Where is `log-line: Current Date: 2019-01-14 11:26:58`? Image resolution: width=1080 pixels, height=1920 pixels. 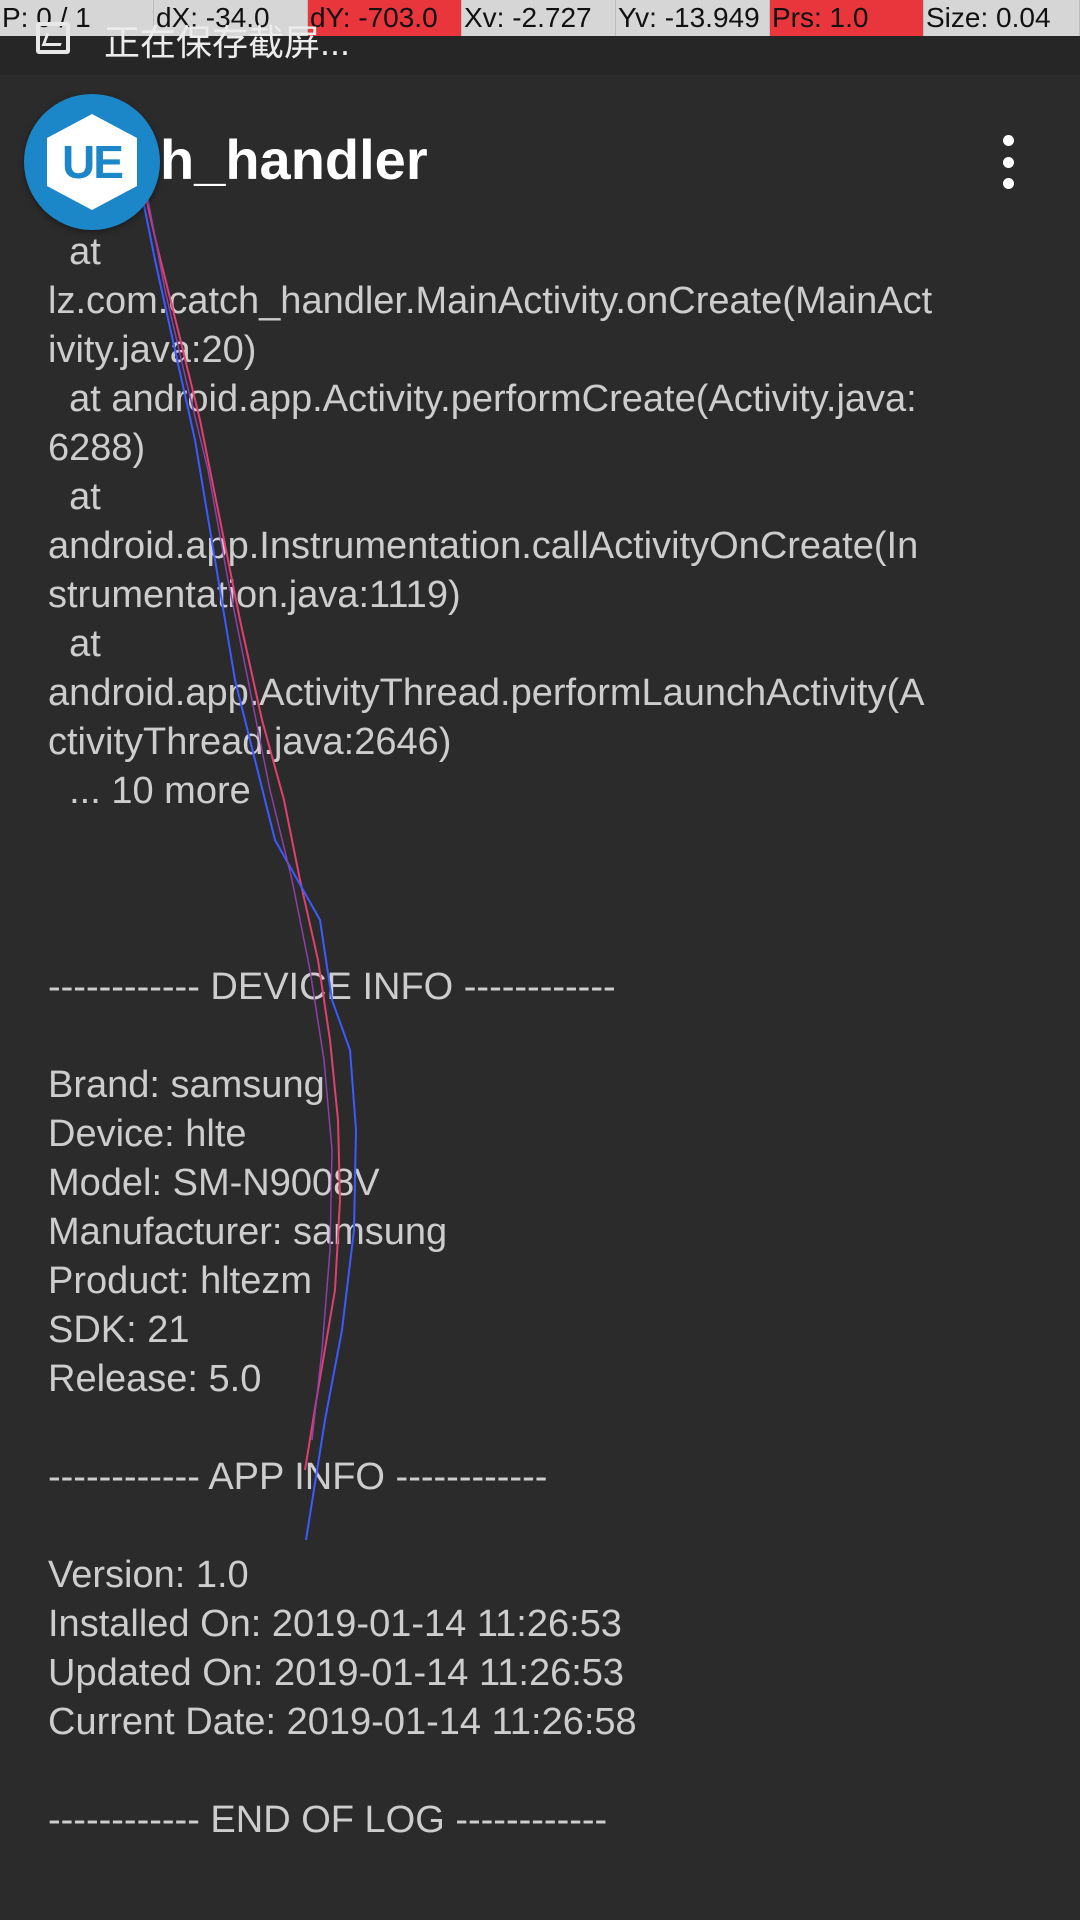
log-line: Current Date: 2019-01-14 11:26:58 is located at coordinates (342, 1722).